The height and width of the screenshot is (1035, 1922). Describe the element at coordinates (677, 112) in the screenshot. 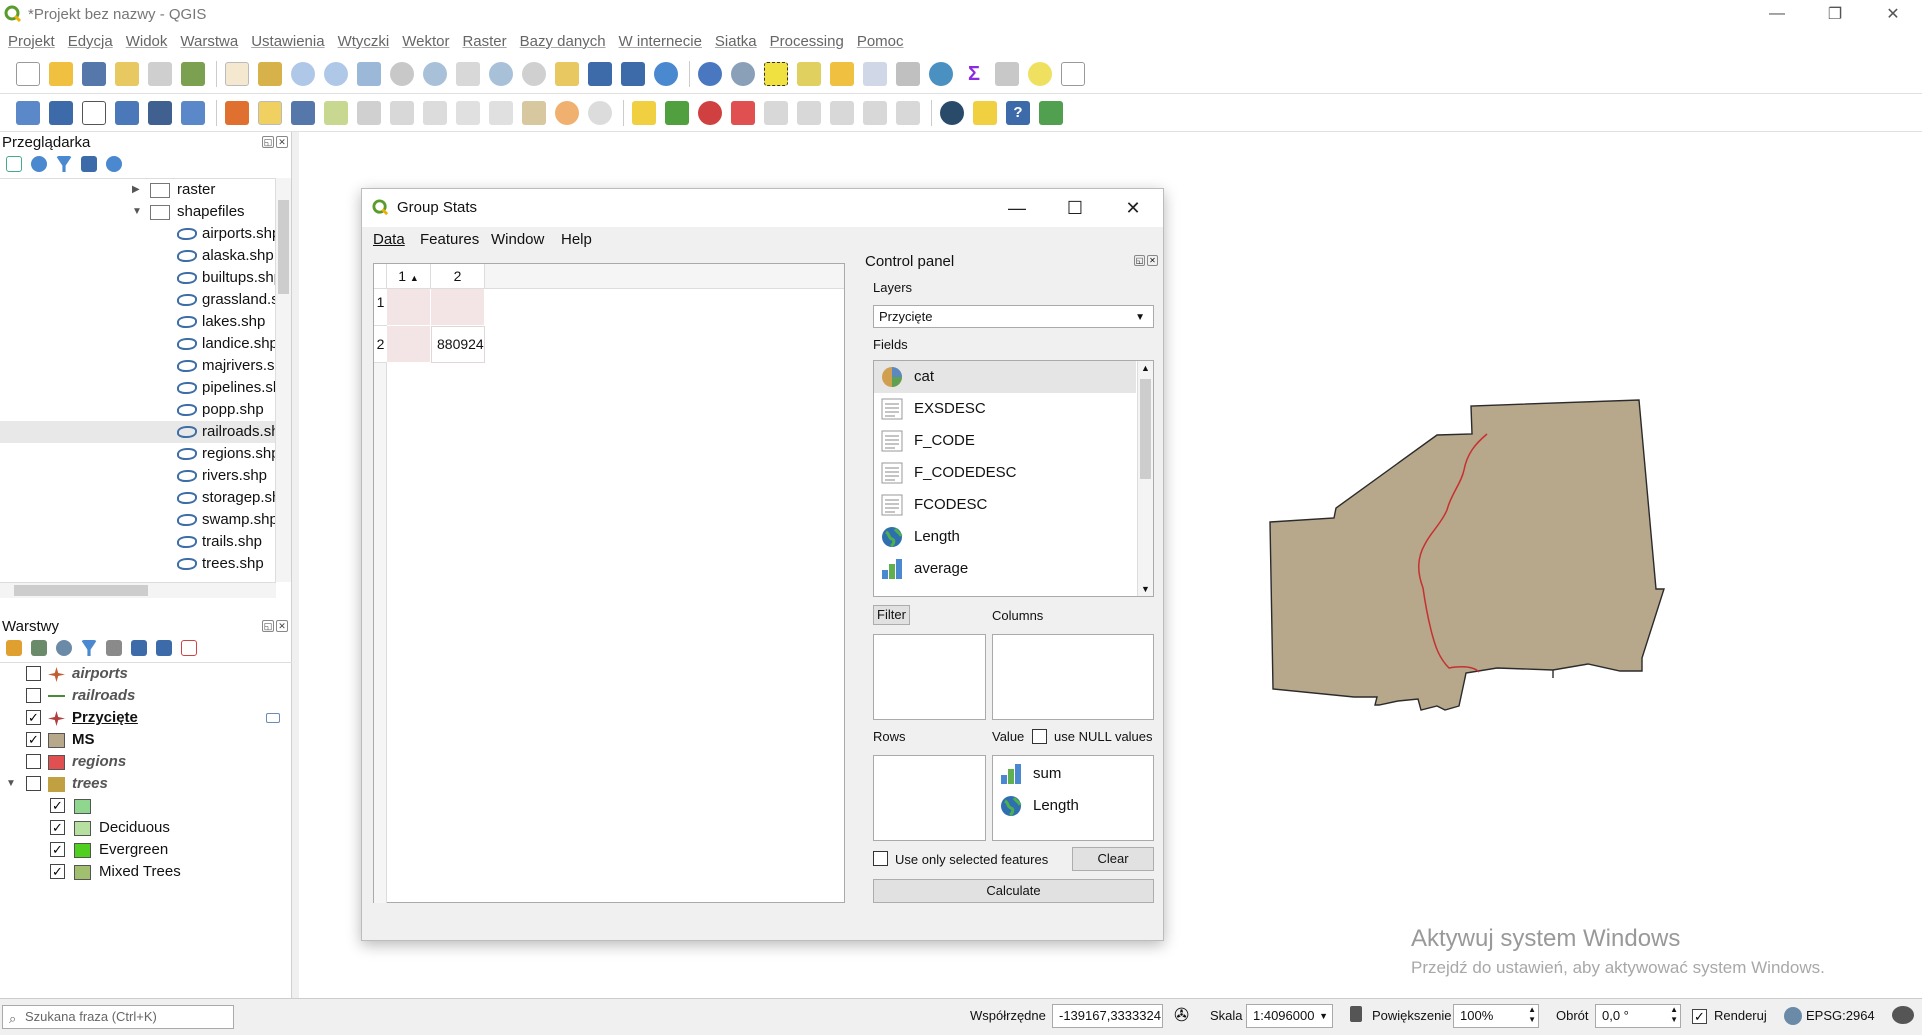

I see `diagram-icon` at that location.